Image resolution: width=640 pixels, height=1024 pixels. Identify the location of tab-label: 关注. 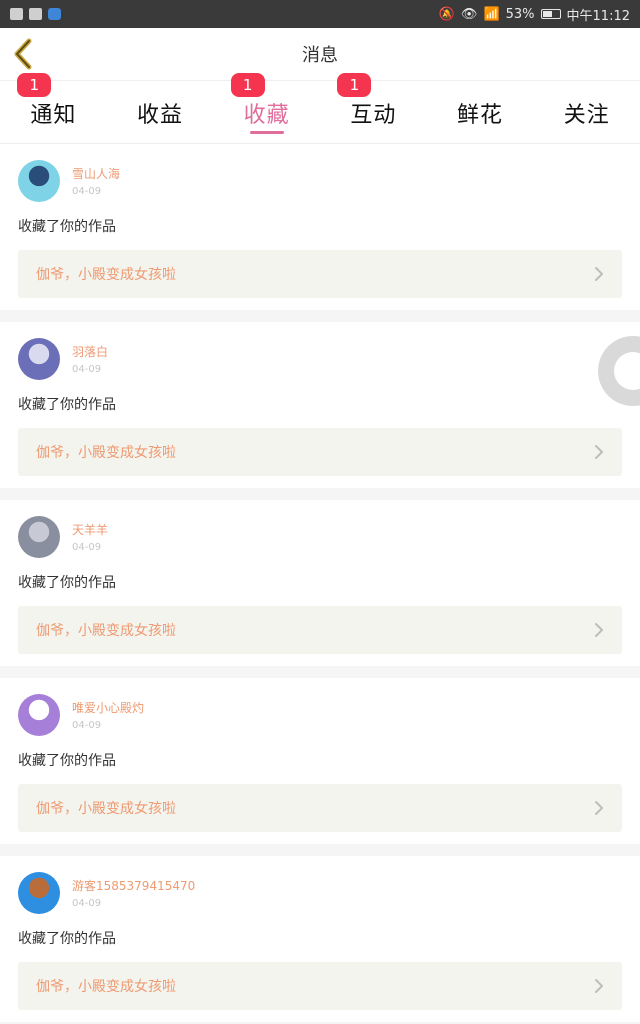
(586, 115).